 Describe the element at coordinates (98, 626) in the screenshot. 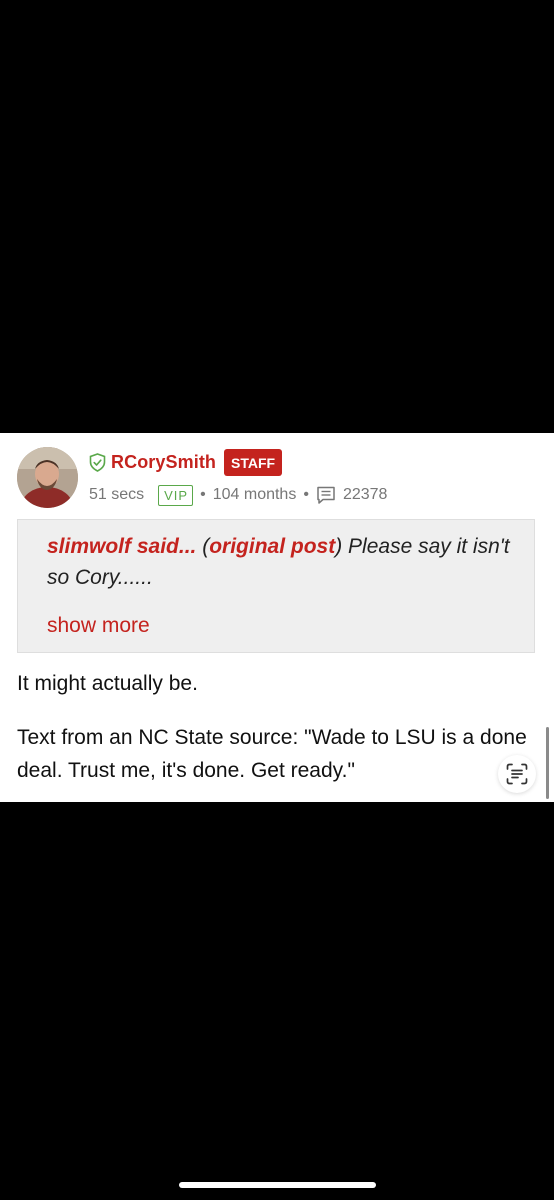

I see `show-more-link: show more` at that location.